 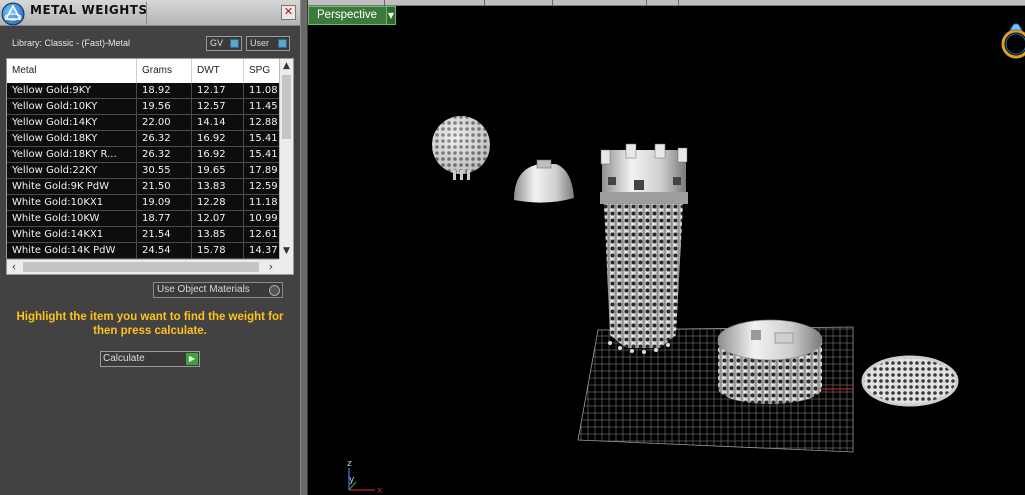 I want to click on horizontal-scroll-thumb, so click(x=141, y=267).